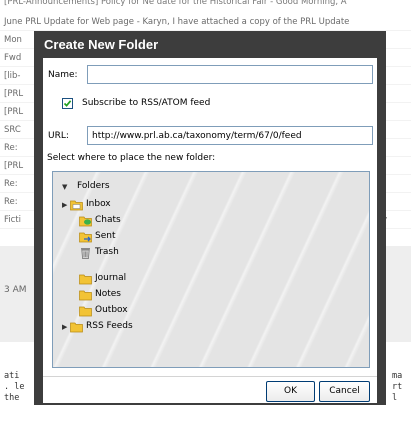 Image resolution: width=411 pixels, height=433 pixels. Describe the element at coordinates (397, 376) in the screenshot. I see `preview-text-line: ma` at that location.